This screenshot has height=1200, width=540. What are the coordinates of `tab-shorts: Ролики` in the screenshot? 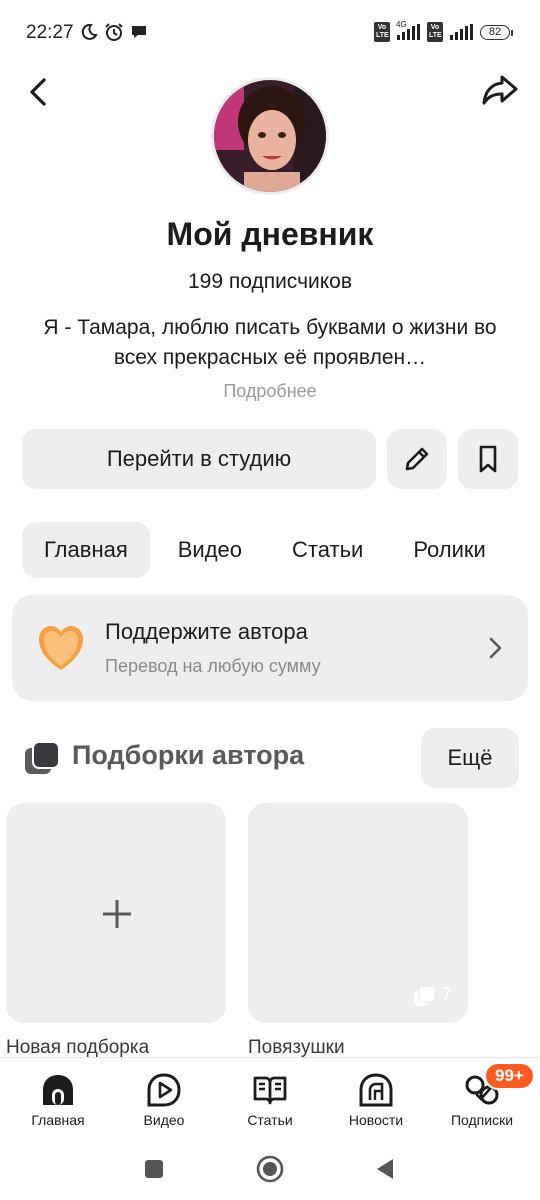 It's located at (449, 550).